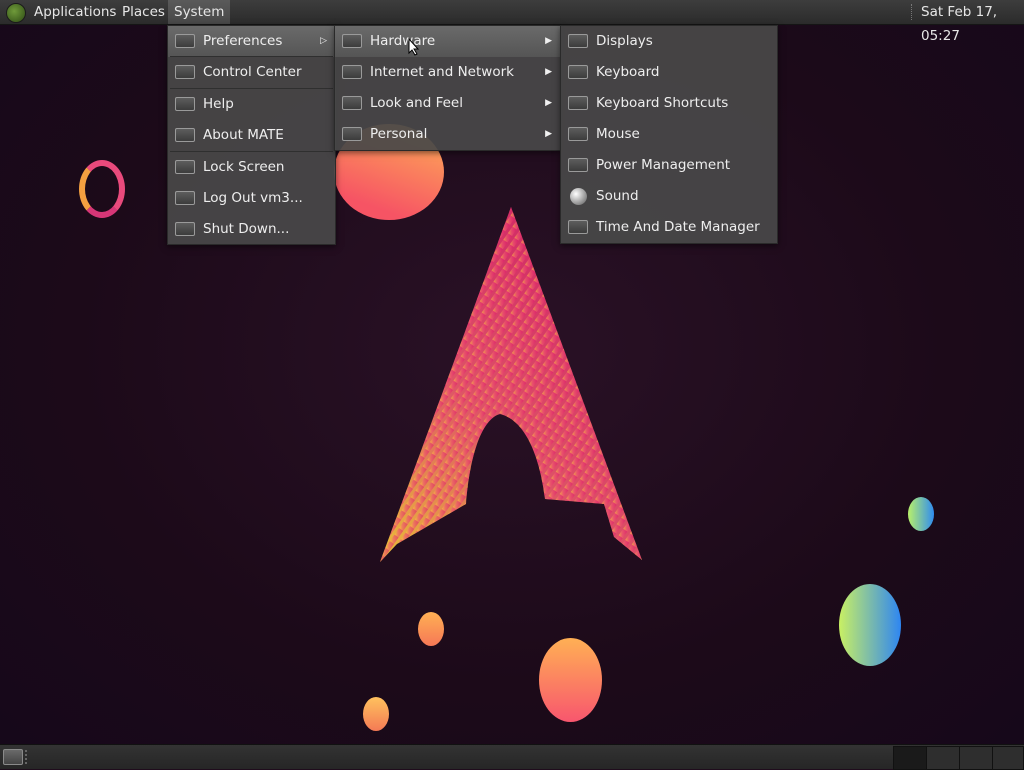 Image resolution: width=1024 pixels, height=770 pixels. I want to click on menu-item-lock-screen: Lock Screen, so click(251, 167).